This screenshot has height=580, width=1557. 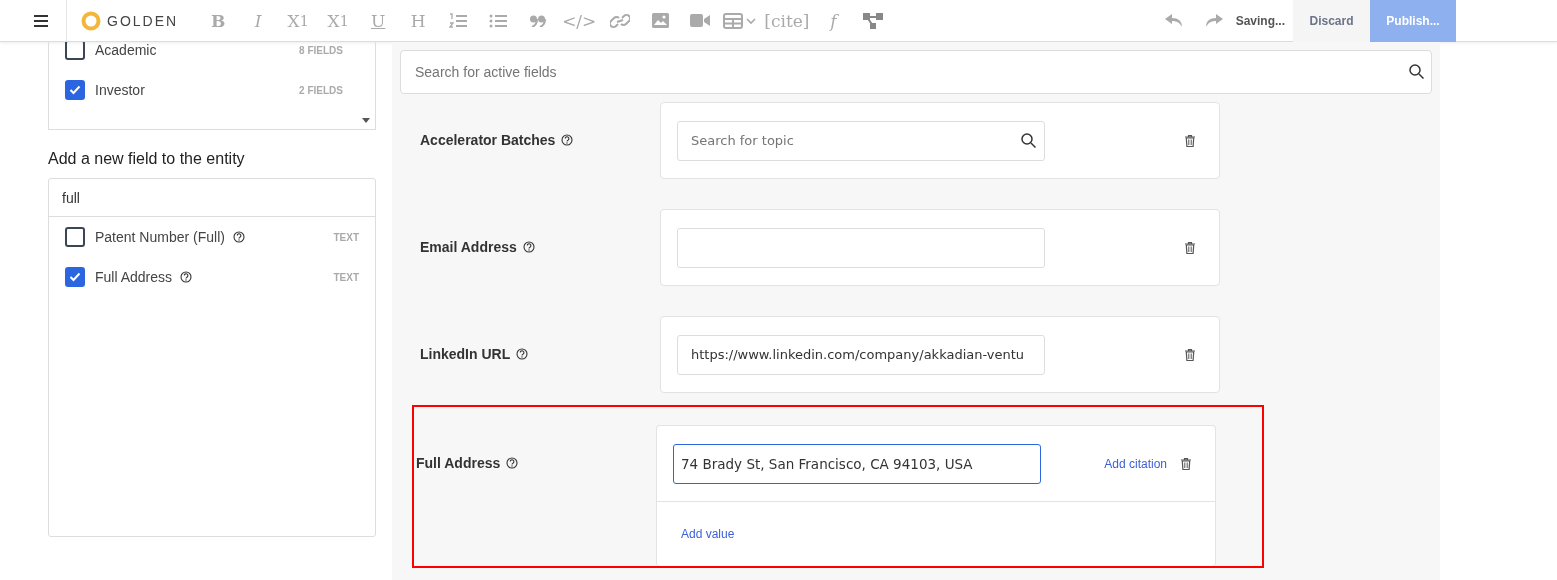 What do you see at coordinates (218, 20) in the screenshot?
I see `format-button: B` at bounding box center [218, 20].